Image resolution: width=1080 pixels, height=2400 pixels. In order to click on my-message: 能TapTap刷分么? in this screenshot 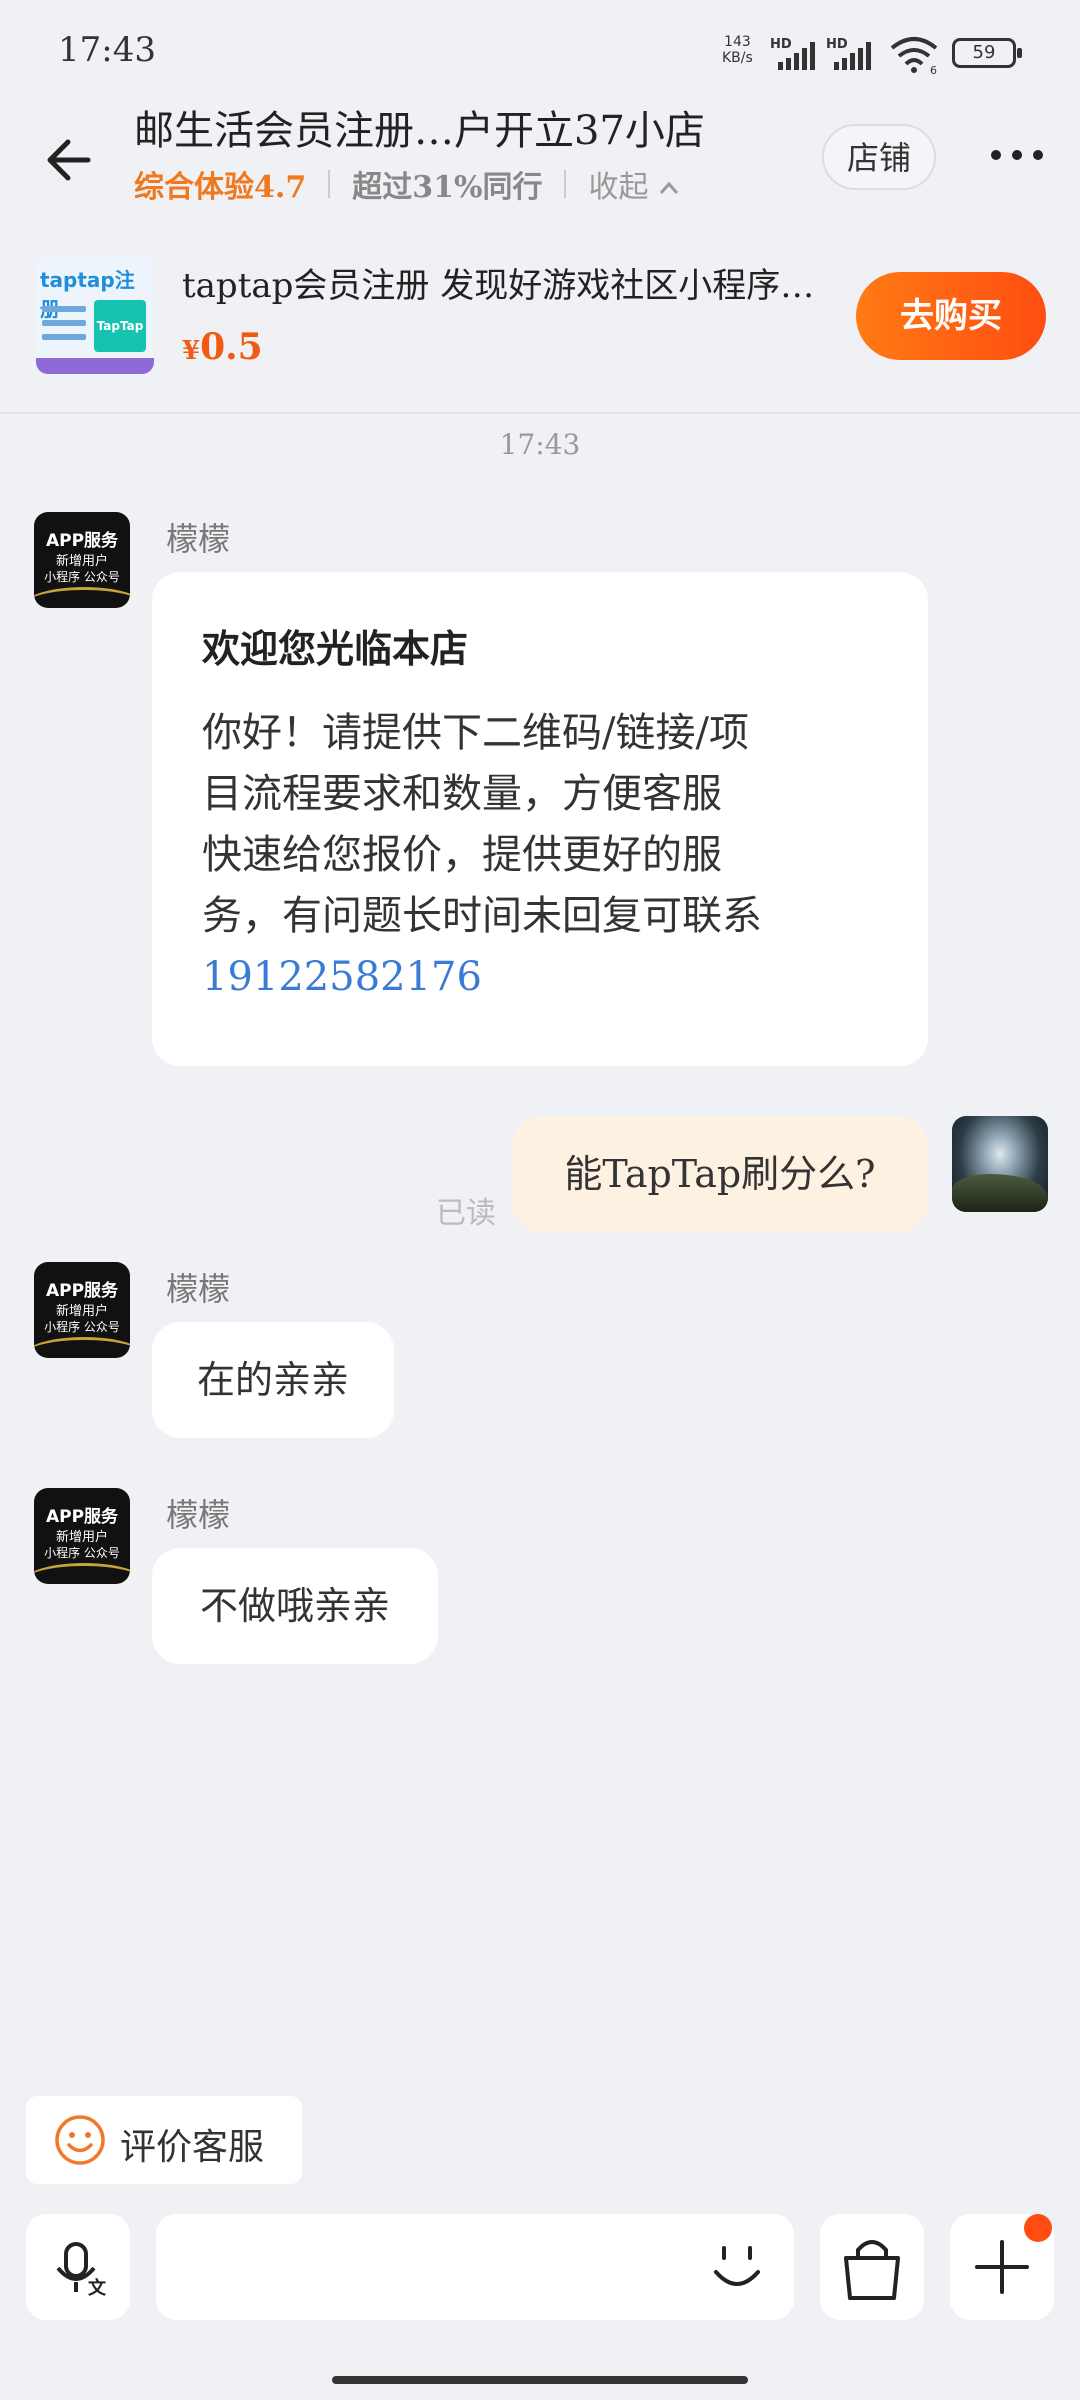, I will do `click(720, 1174)`.